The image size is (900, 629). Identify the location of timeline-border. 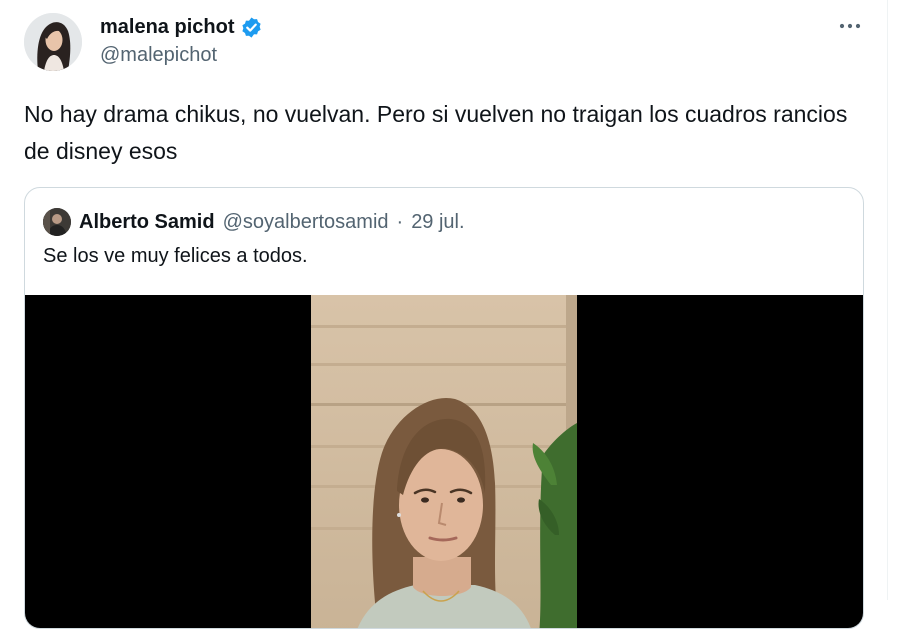
(887, 300).